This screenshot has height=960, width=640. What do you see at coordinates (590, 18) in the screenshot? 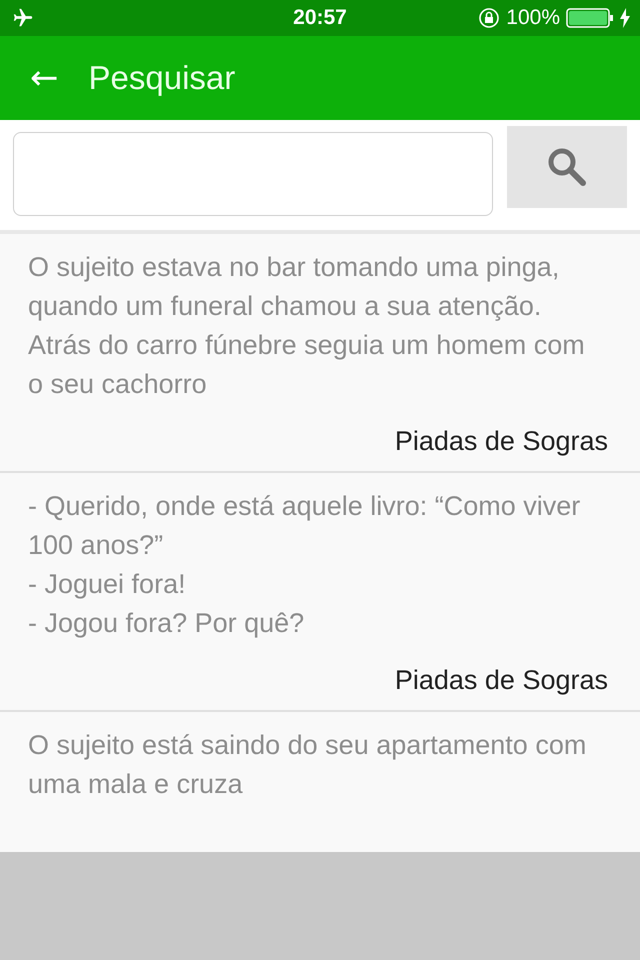
I see `battery-icon` at bounding box center [590, 18].